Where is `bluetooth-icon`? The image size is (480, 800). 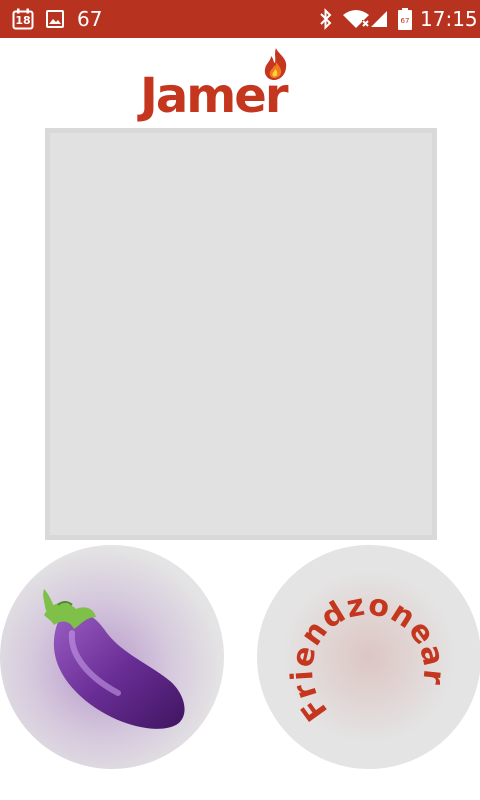
bluetooth-icon is located at coordinates (326, 19).